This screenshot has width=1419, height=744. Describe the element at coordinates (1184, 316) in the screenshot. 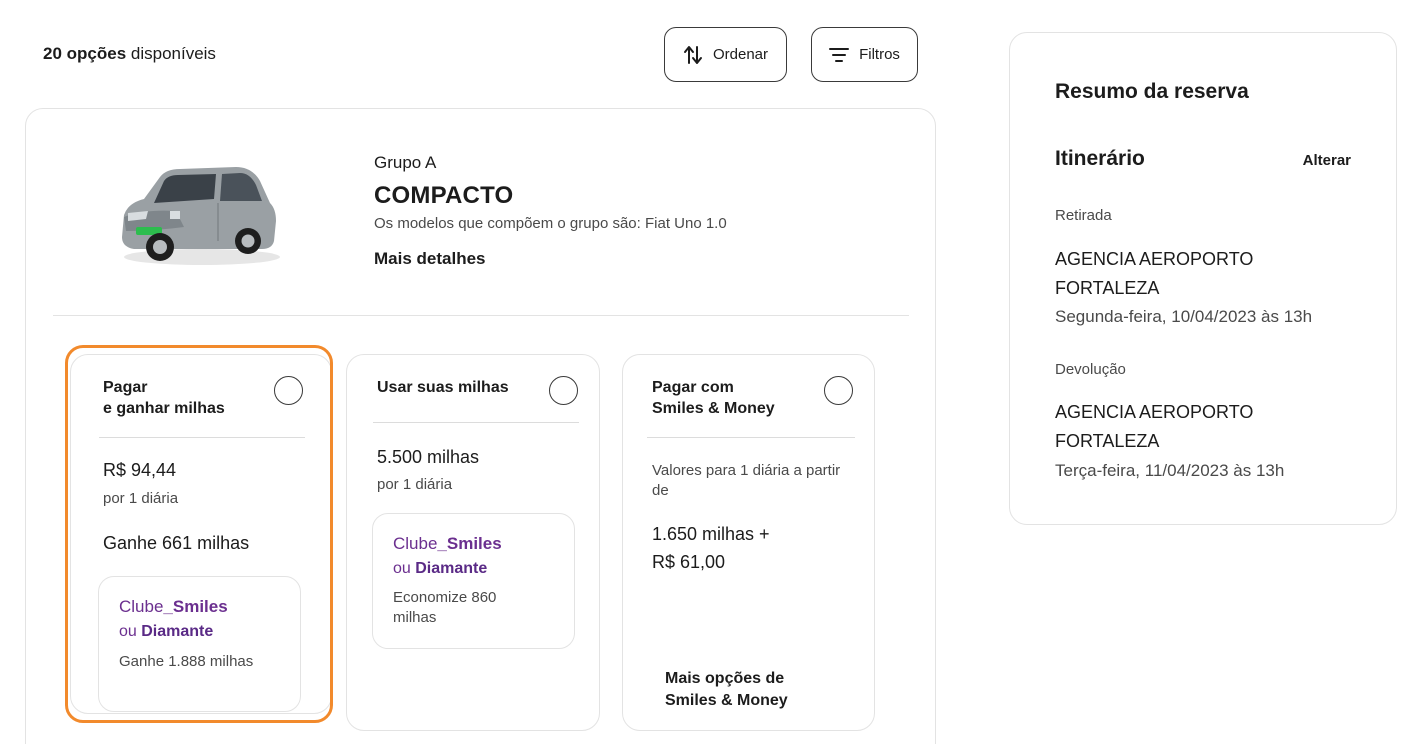

I see `pickup-datetime: Segunda-feira, 10/04/2023 às 13h` at that location.